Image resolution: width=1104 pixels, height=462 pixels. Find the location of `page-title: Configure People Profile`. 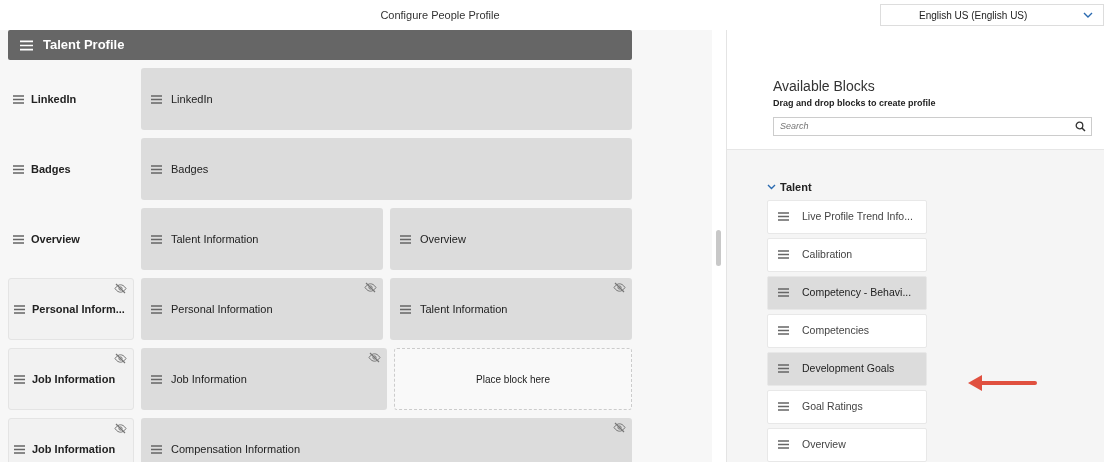

page-title: Configure People Profile is located at coordinates (440, 15).